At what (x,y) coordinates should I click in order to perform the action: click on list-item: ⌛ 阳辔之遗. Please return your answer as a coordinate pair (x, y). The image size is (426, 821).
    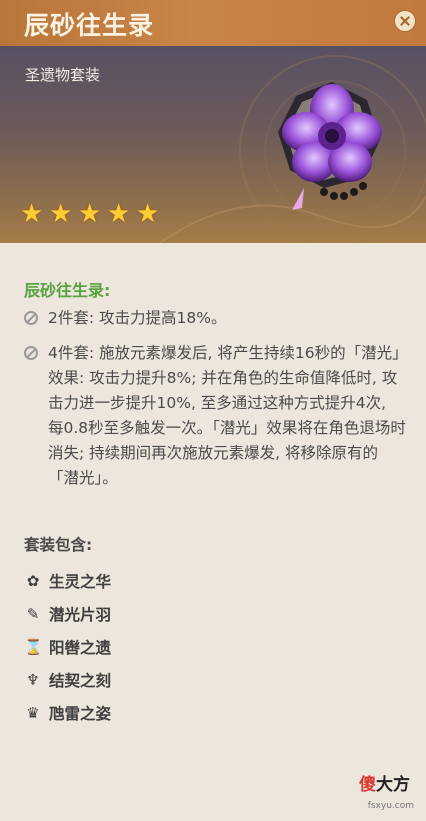
    Looking at the image, I should click on (67, 646).